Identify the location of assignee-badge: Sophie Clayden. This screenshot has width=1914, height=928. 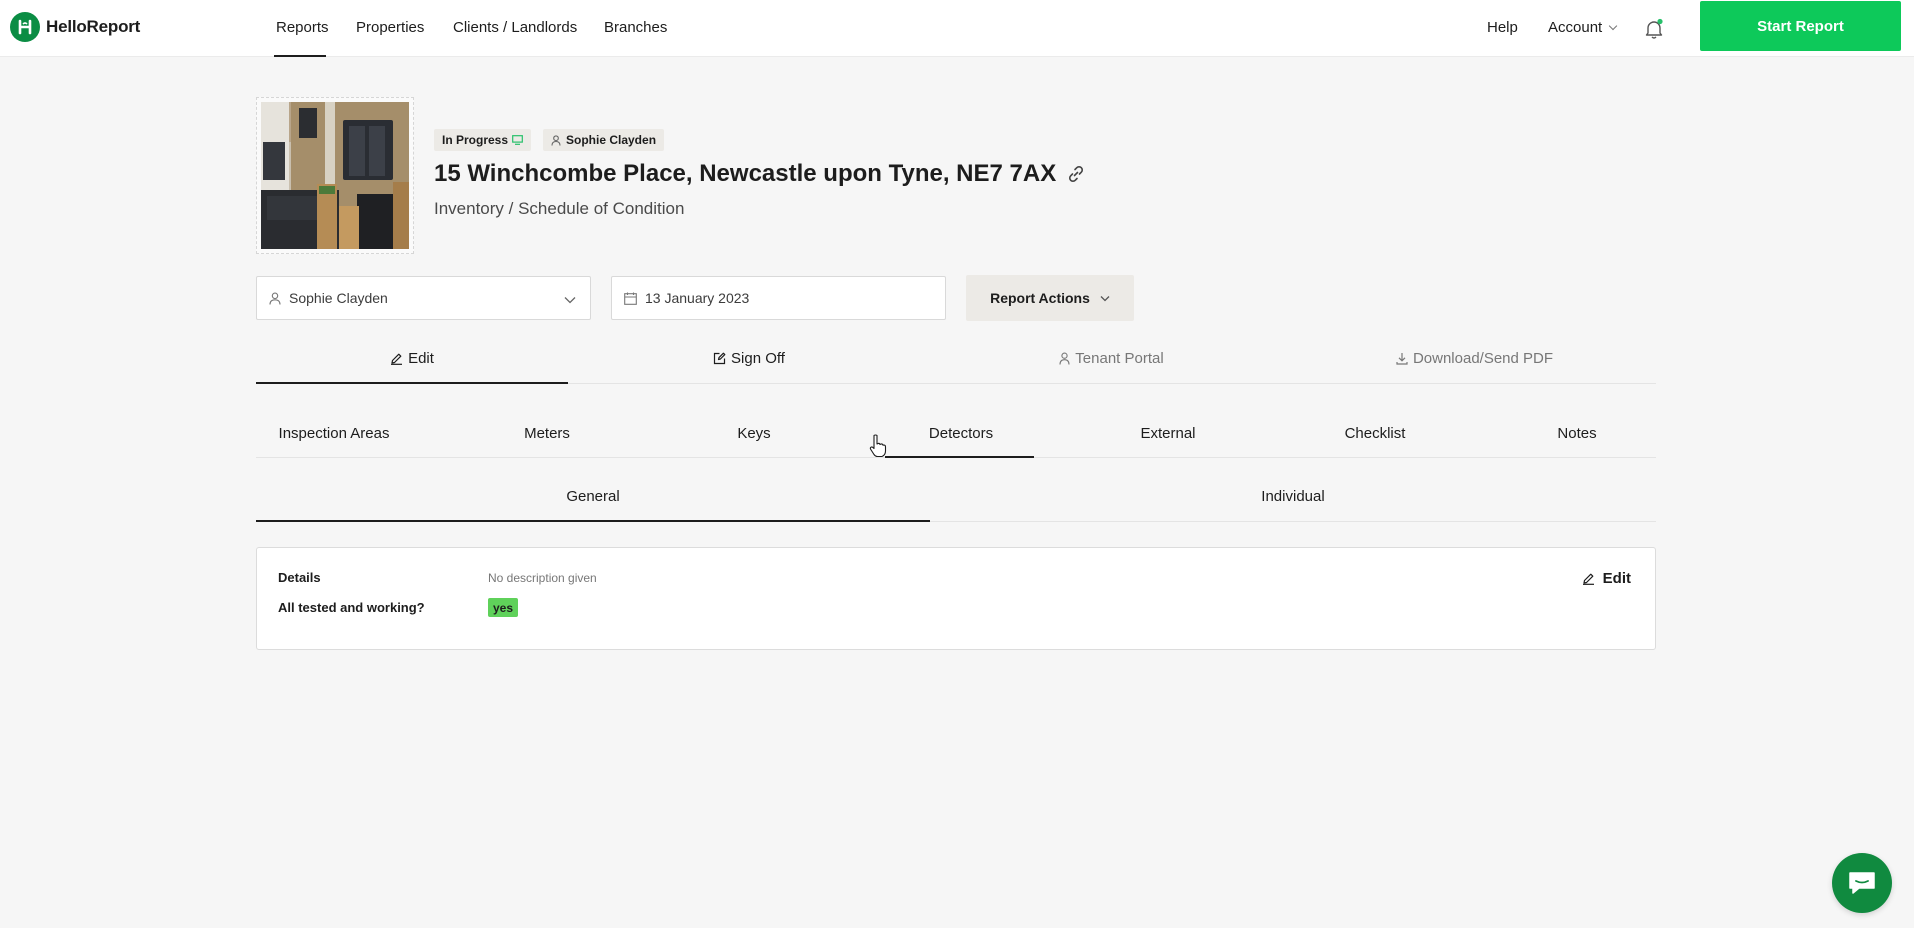
(604, 140).